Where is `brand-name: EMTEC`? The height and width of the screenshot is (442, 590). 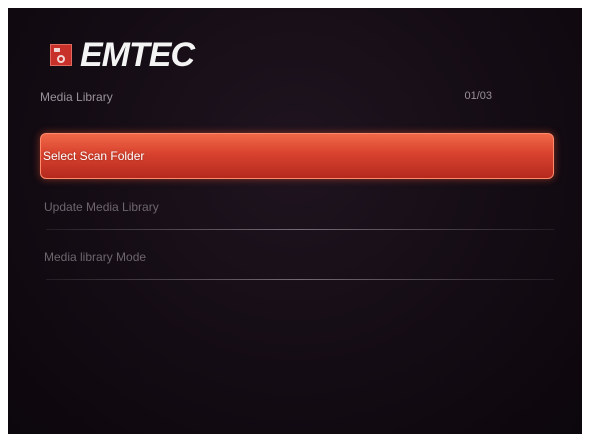 brand-name: EMTEC is located at coordinates (137, 55).